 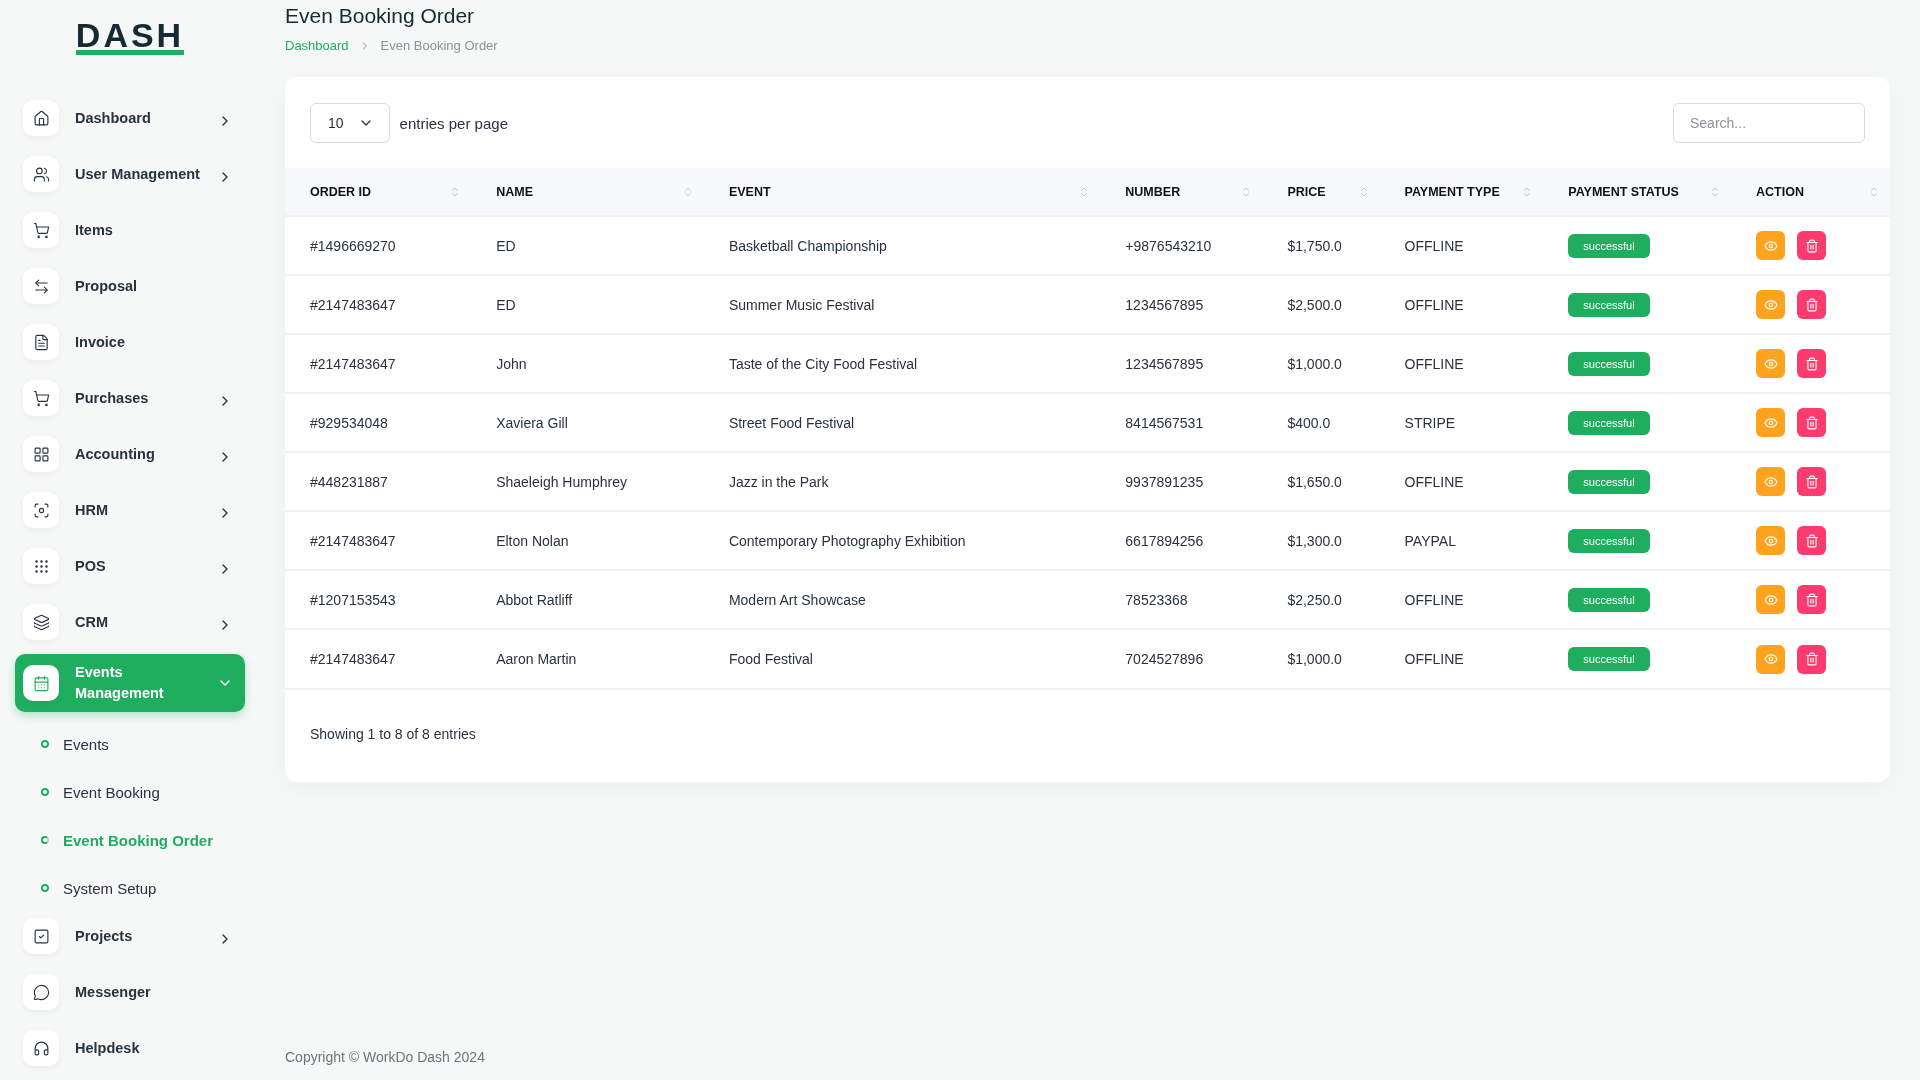 What do you see at coordinates (130, 744) in the screenshot?
I see `submenu-item: Events` at bounding box center [130, 744].